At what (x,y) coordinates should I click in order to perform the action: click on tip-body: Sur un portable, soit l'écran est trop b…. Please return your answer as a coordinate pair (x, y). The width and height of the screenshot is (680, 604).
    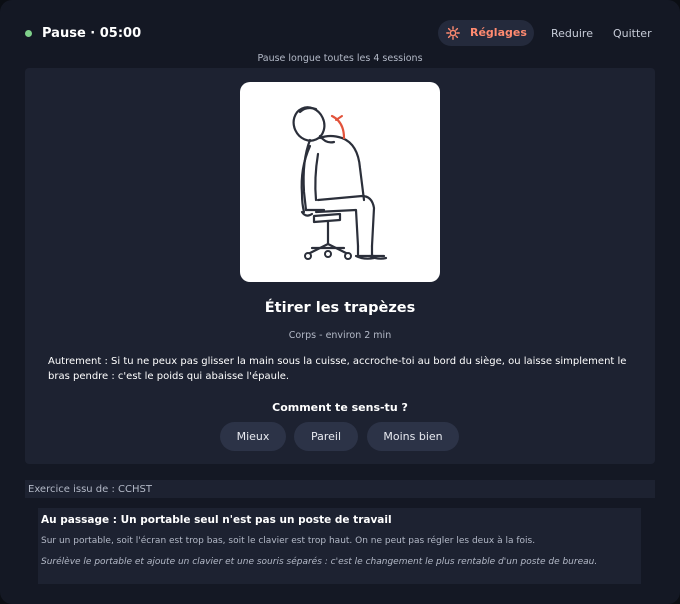
    Looking at the image, I should click on (288, 541).